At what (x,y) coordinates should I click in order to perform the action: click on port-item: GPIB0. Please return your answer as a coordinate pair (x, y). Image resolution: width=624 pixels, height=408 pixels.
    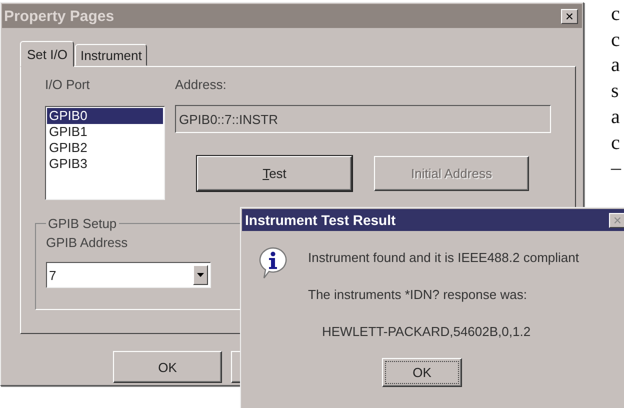
    Looking at the image, I should click on (105, 116).